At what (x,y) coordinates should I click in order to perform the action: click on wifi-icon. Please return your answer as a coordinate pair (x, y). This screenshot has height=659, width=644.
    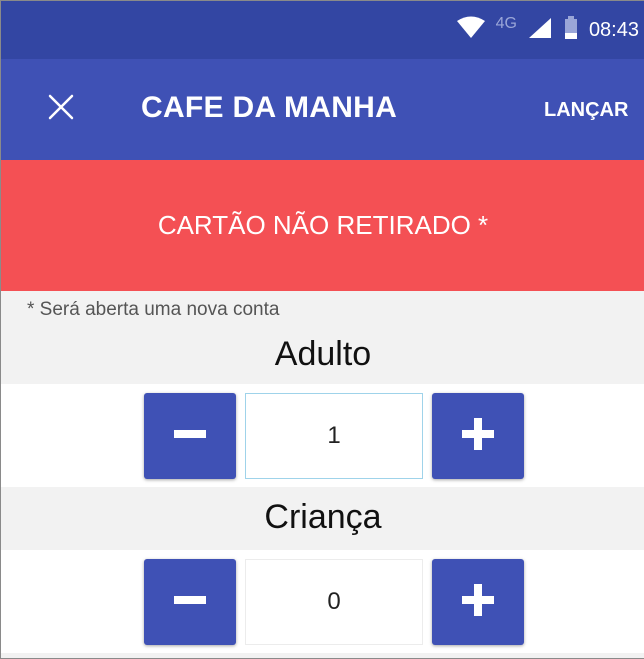
    Looking at the image, I should click on (471, 30).